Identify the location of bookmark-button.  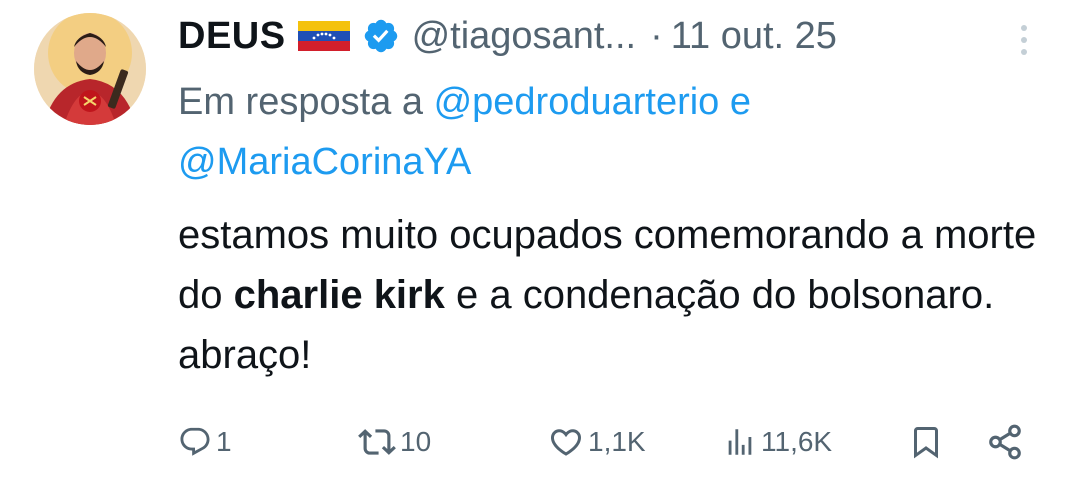
(926, 442).